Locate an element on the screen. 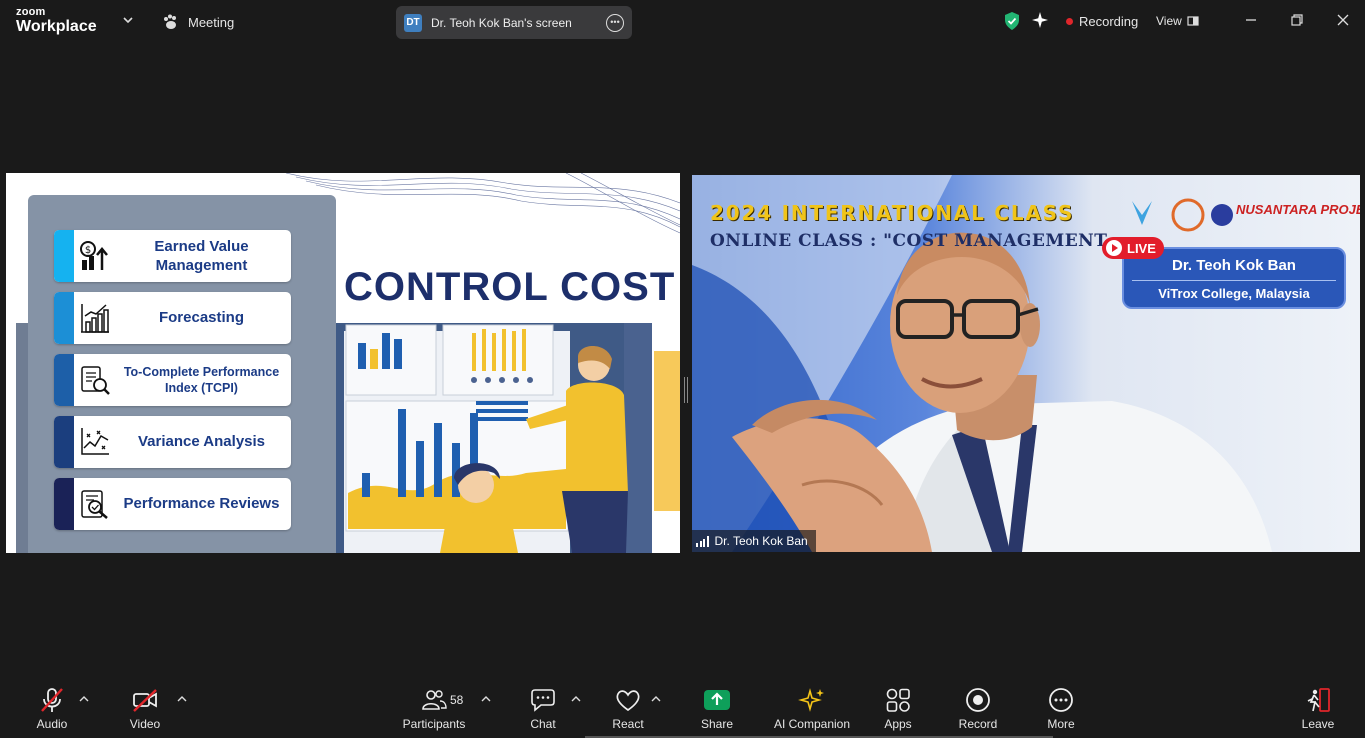 This screenshot has width=1365, height=738. react-button: React is located at coordinates (628, 709).